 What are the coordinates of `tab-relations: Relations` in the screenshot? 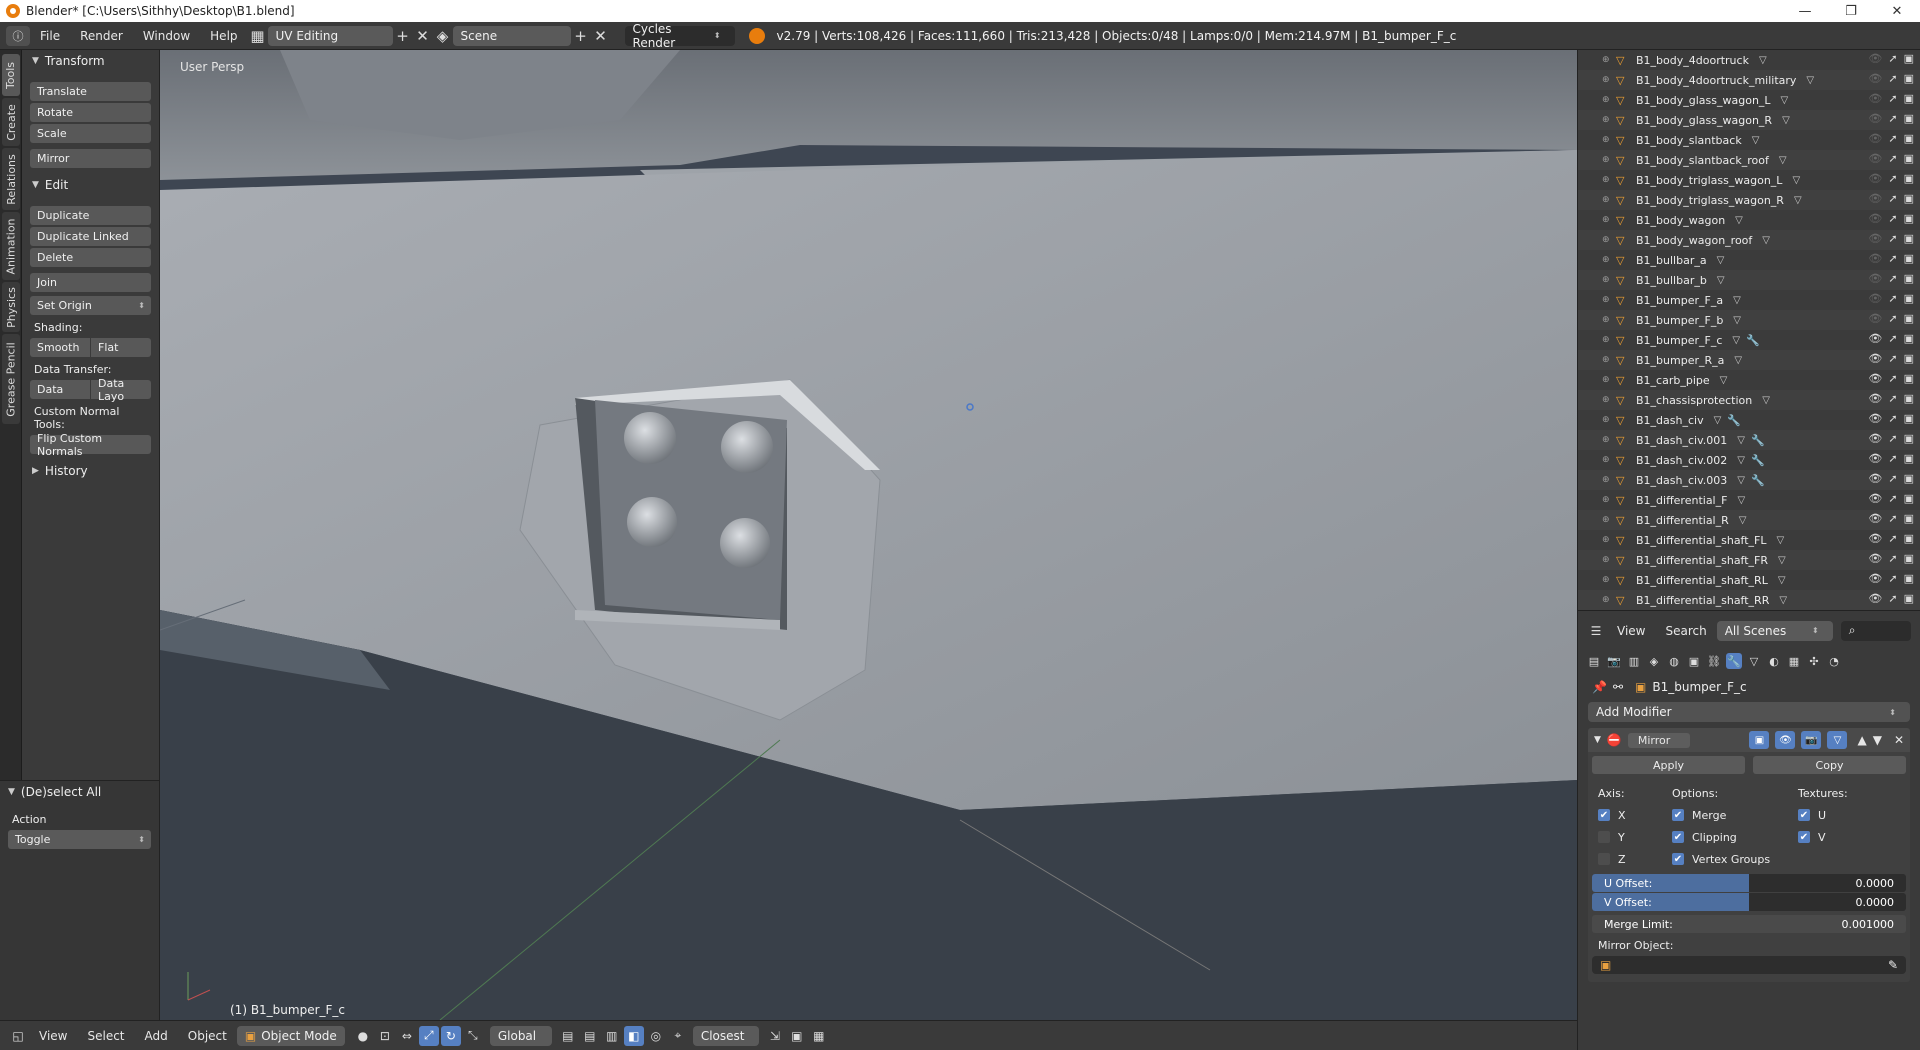 It's located at (11, 179).